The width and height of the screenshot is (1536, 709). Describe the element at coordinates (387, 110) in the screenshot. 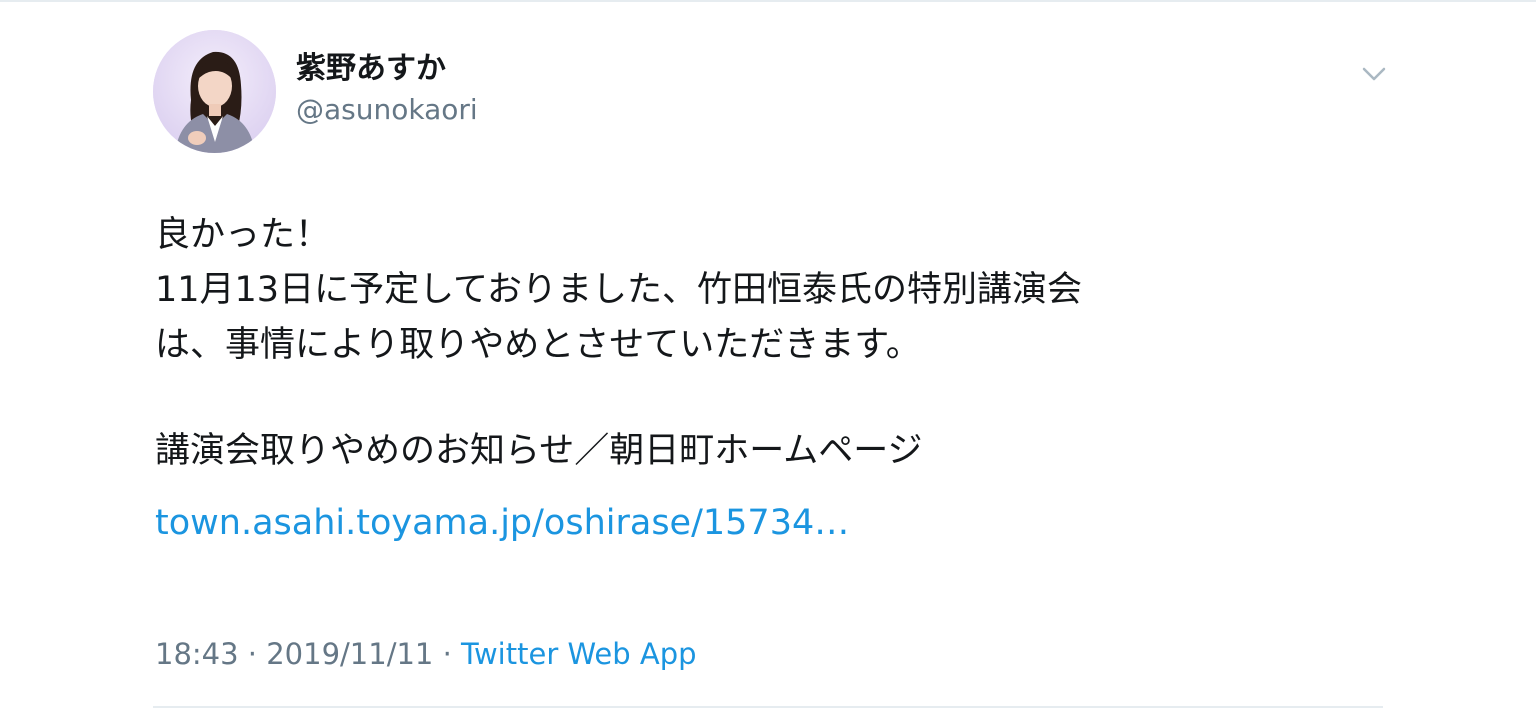

I see `user-handle: @asunokaori` at that location.